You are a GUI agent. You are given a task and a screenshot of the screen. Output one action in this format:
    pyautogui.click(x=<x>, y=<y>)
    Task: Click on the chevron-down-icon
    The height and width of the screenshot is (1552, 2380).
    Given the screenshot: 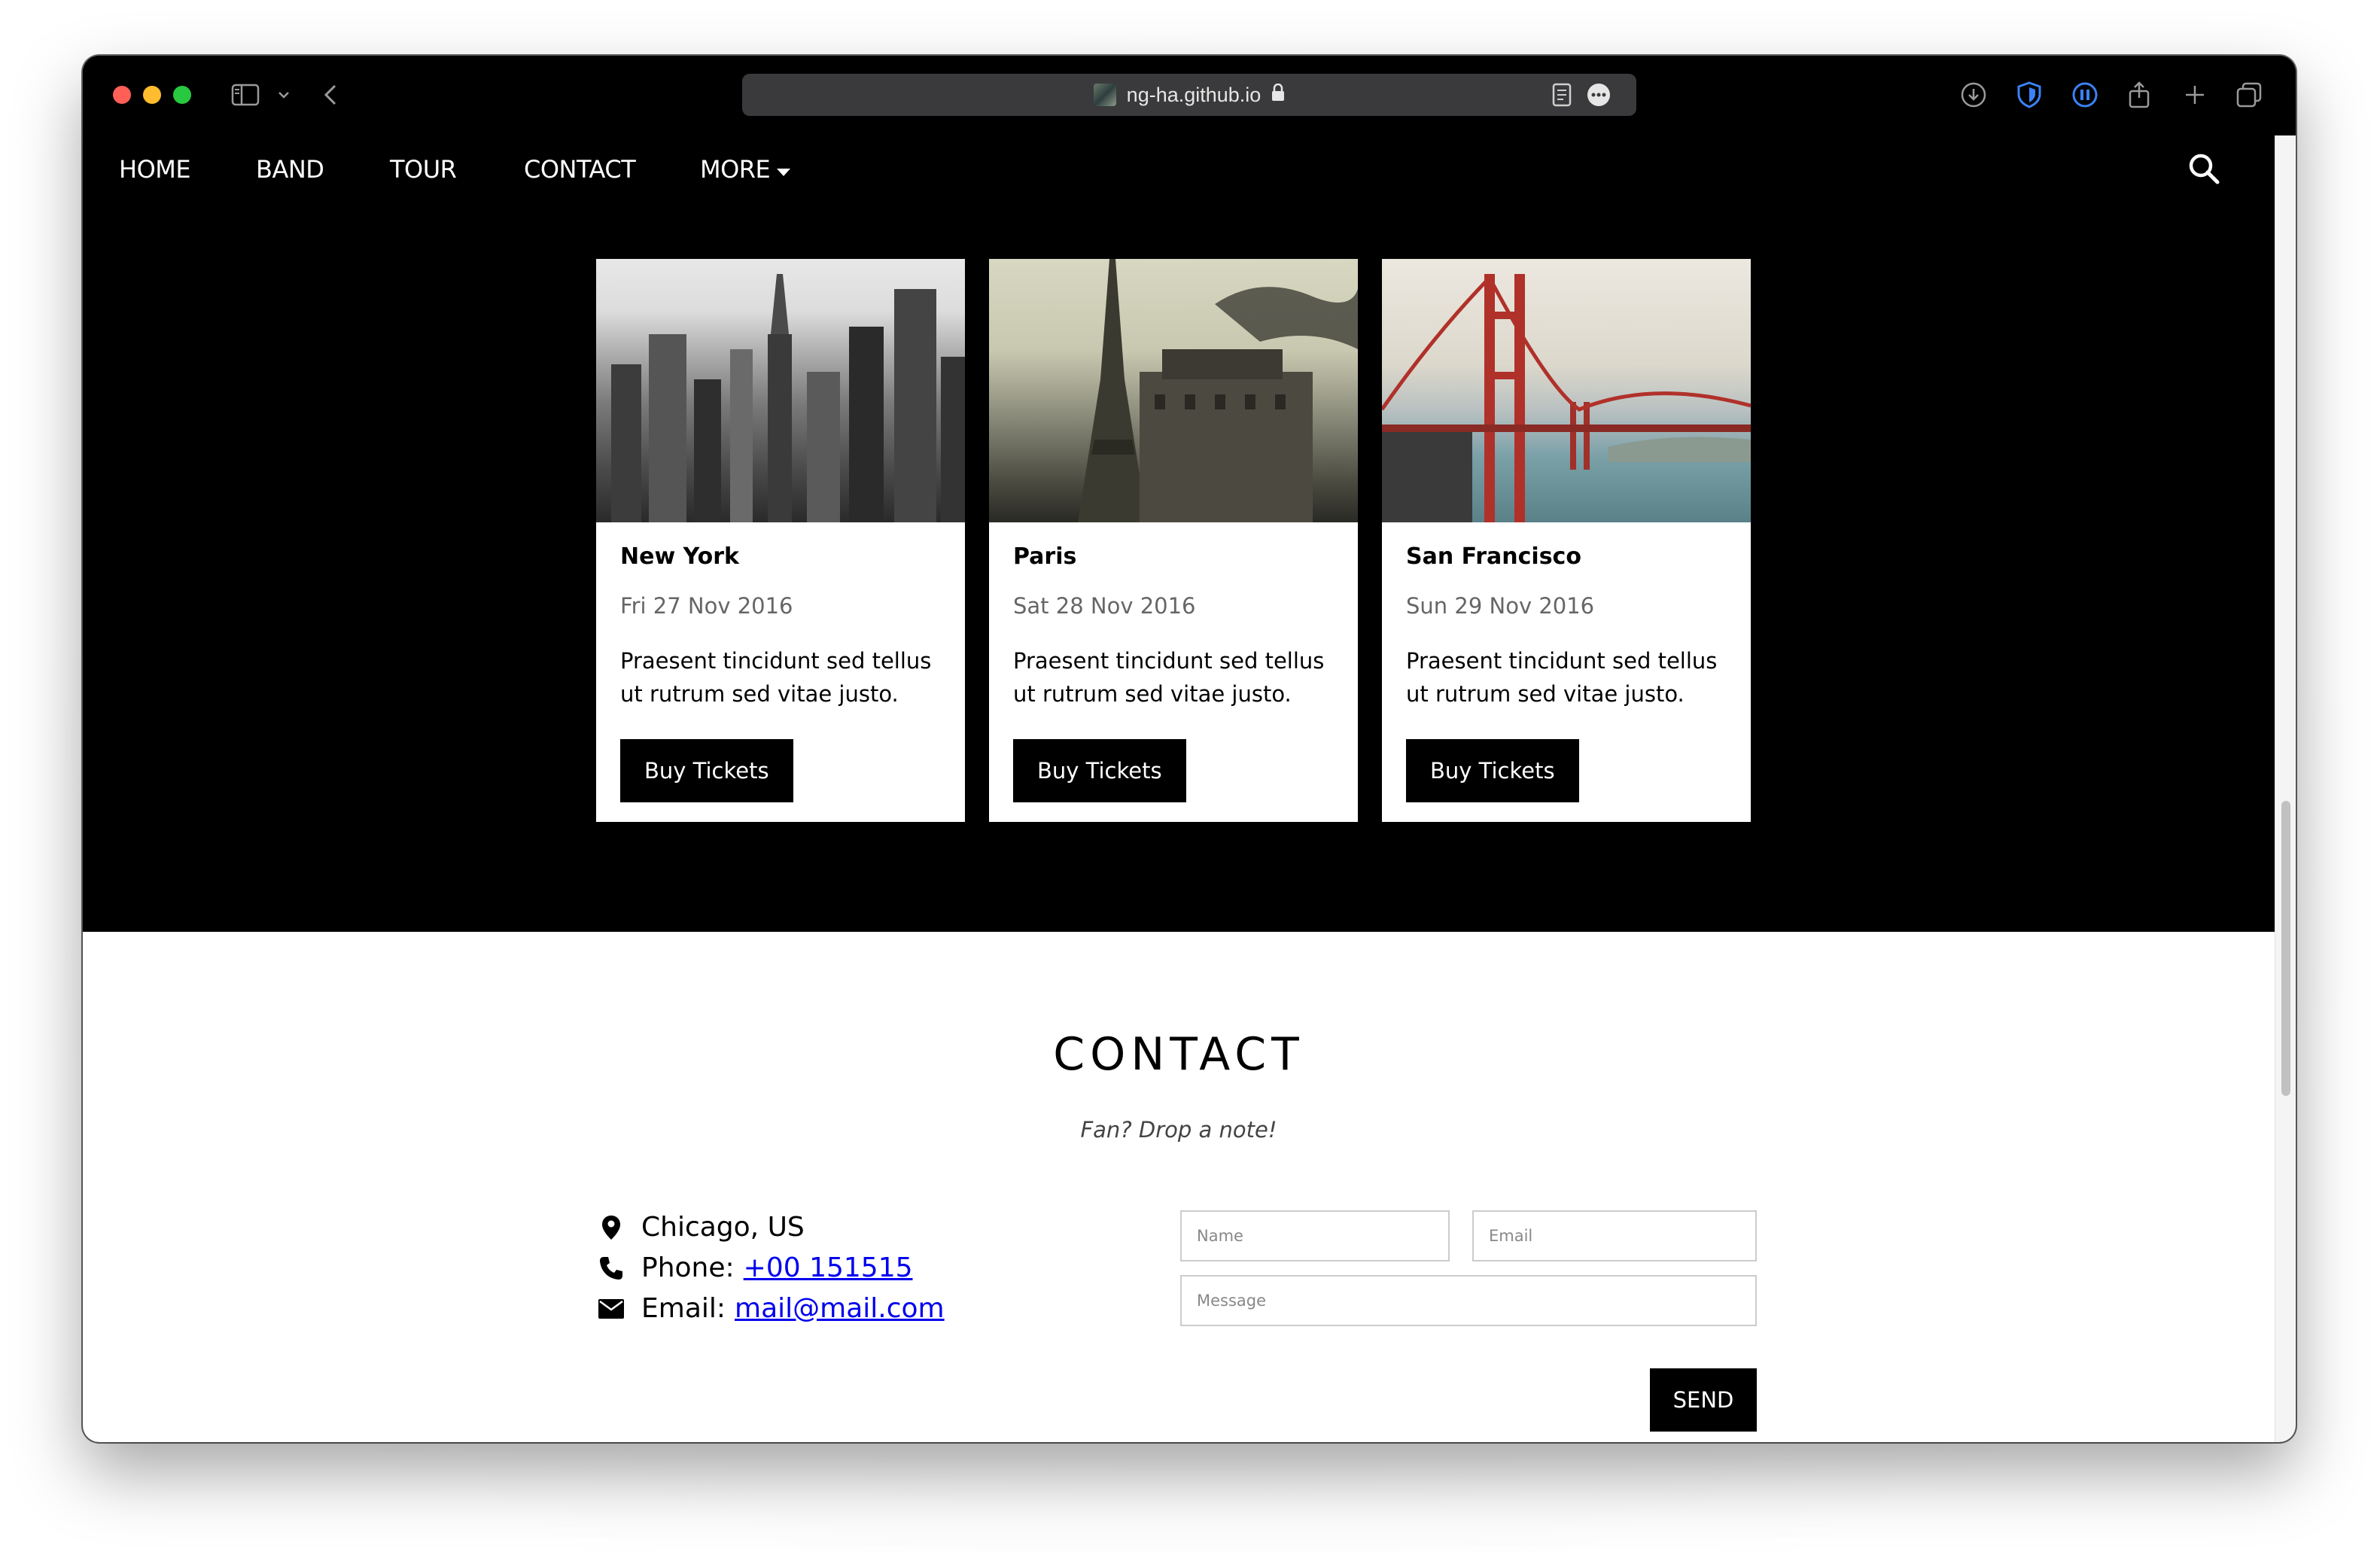 What is the action you would take?
    pyautogui.click(x=284, y=94)
    